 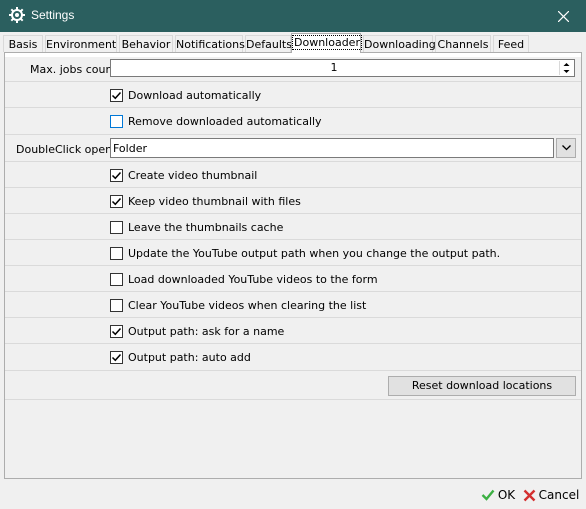 I want to click on window-title: Settings, so click(x=53, y=15).